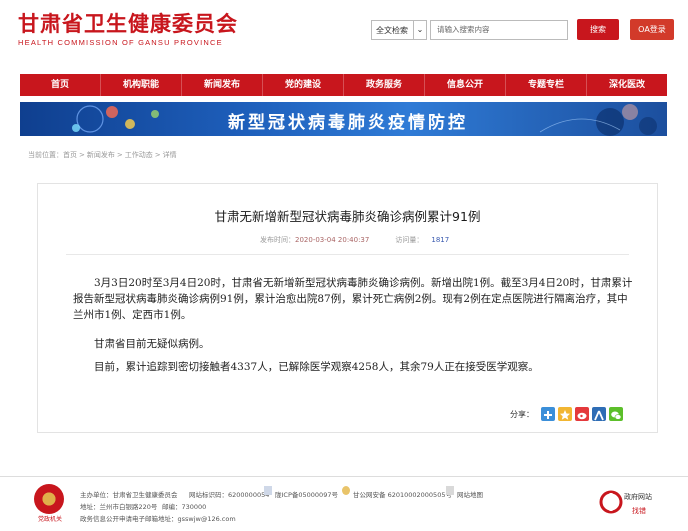 This screenshot has height=531, width=688. What do you see at coordinates (616, 414) in the screenshot?
I see `share-wechat-icon` at bounding box center [616, 414].